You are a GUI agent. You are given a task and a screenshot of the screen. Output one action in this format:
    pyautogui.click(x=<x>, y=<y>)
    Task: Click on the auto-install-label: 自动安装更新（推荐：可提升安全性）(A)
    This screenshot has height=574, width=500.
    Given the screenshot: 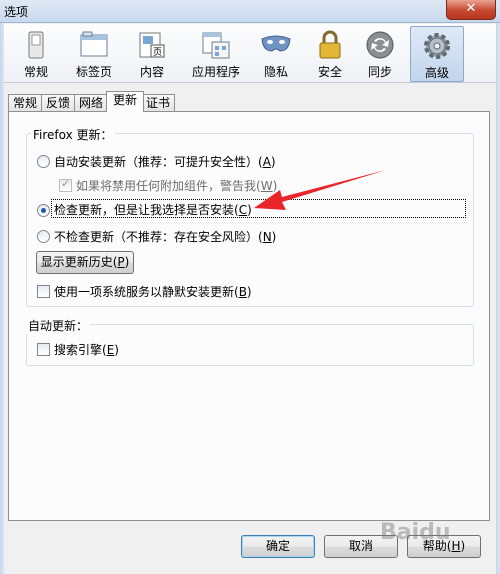 What is the action you would take?
    pyautogui.click(x=165, y=161)
    